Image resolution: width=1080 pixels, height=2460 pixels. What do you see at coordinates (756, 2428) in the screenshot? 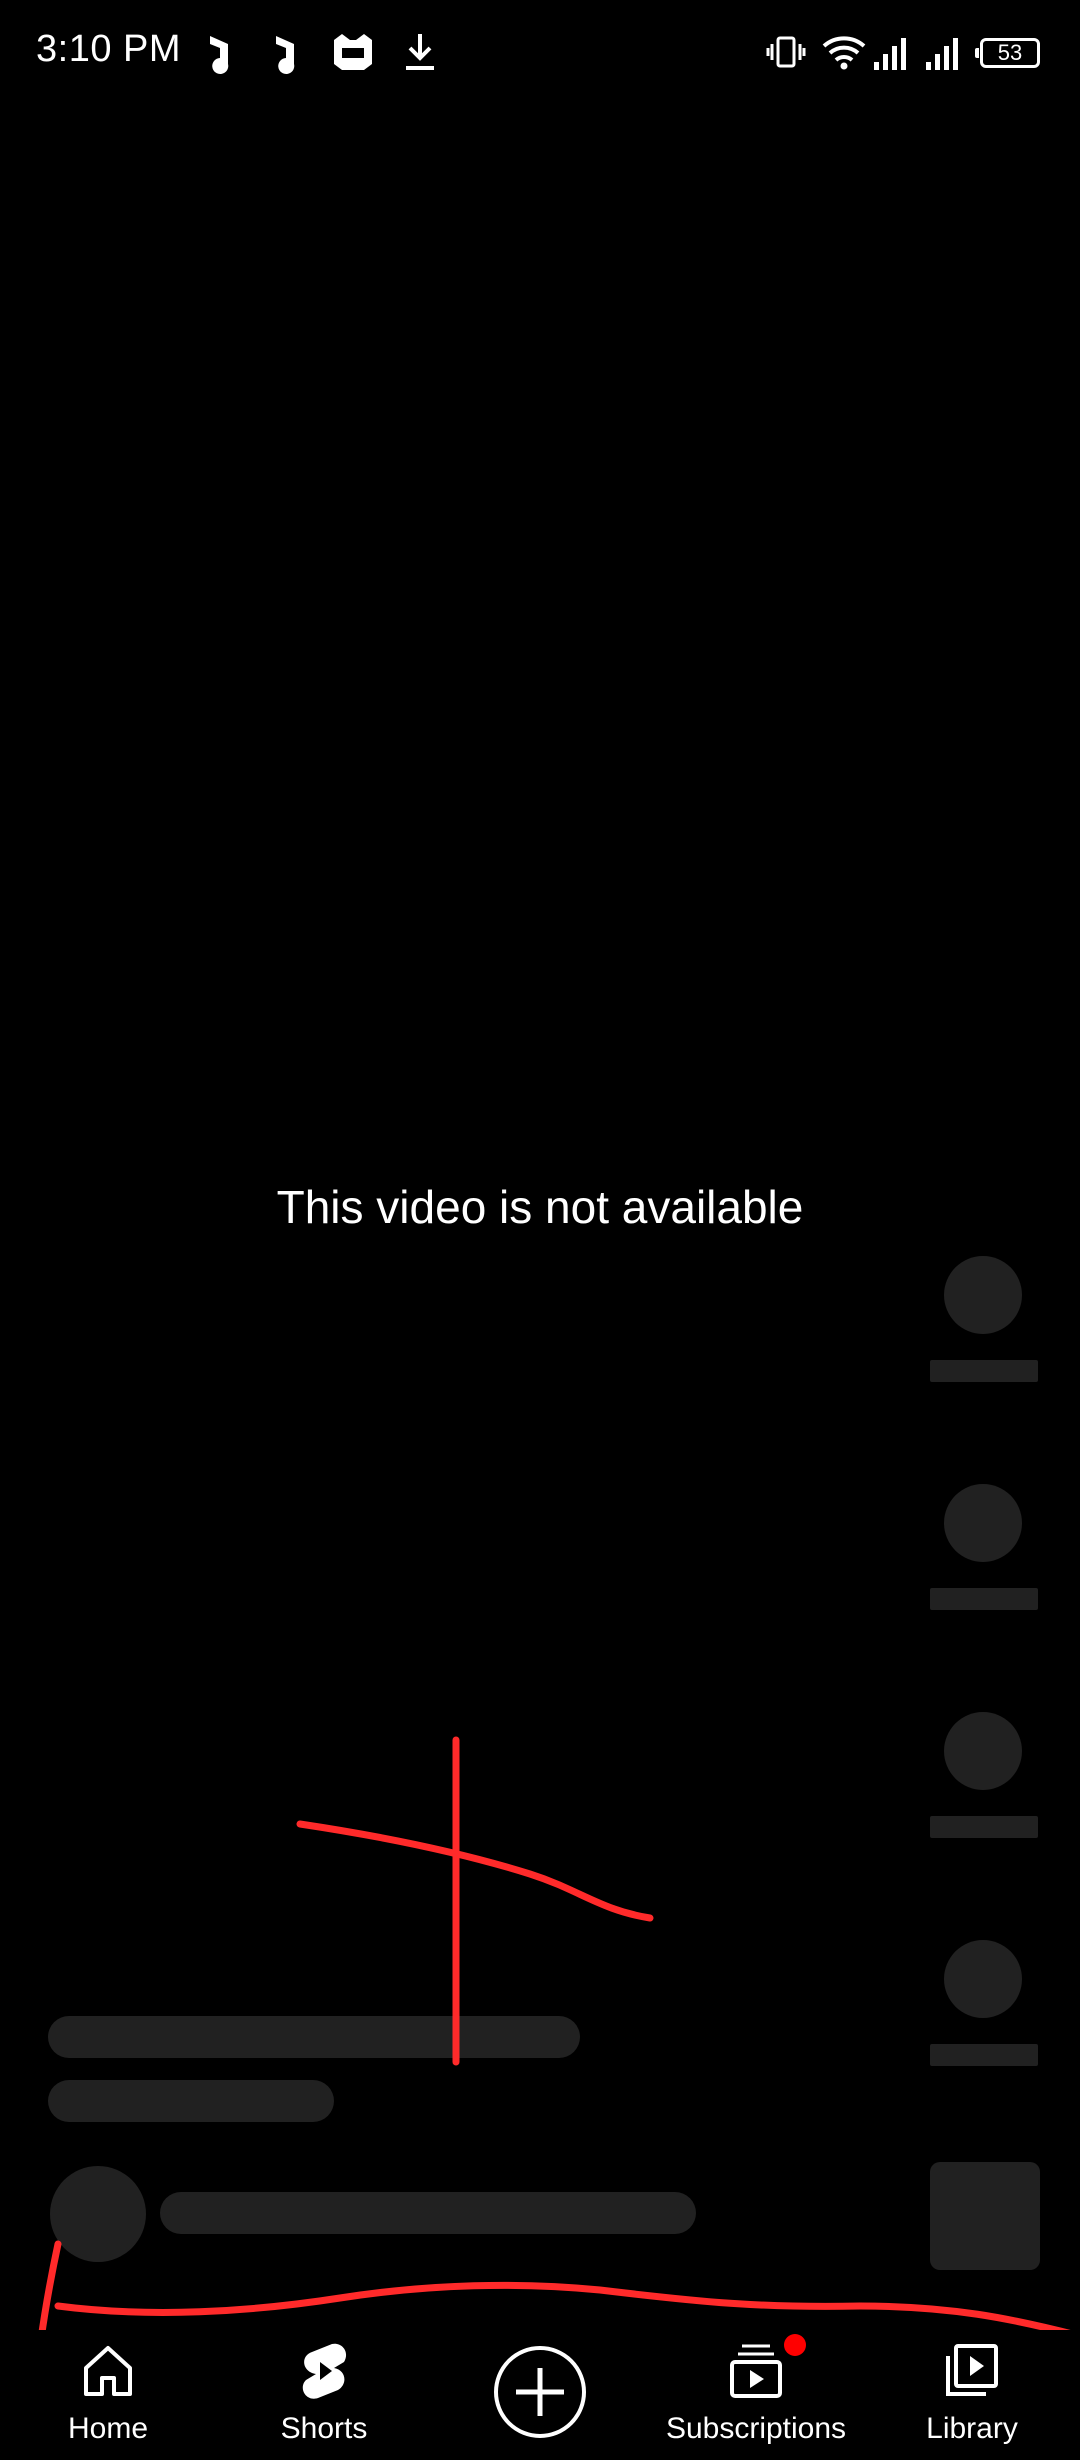
I see `nav-label-subscriptions: Subscriptions` at bounding box center [756, 2428].